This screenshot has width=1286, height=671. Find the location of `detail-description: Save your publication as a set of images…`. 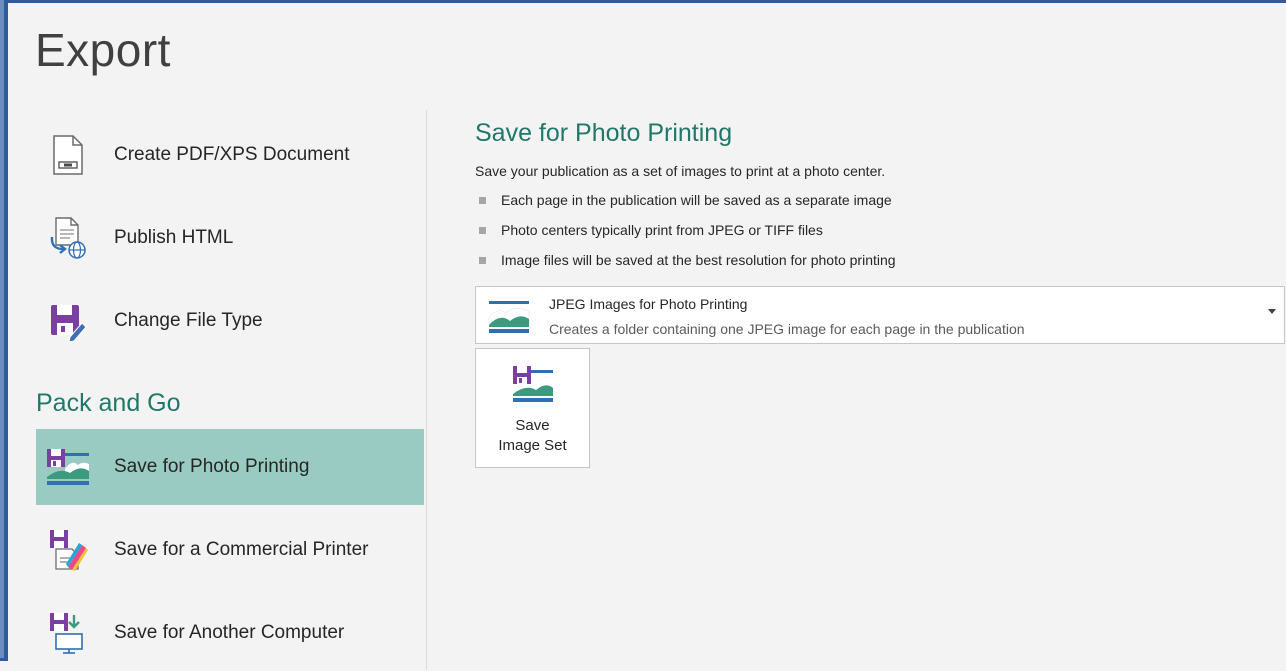

detail-description: Save your publication as a set of images… is located at coordinates (680, 171).